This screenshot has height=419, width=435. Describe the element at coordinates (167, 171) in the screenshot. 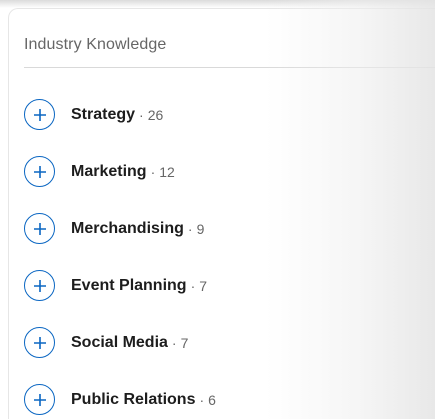

I see `skill-endorsement-count: 12` at that location.